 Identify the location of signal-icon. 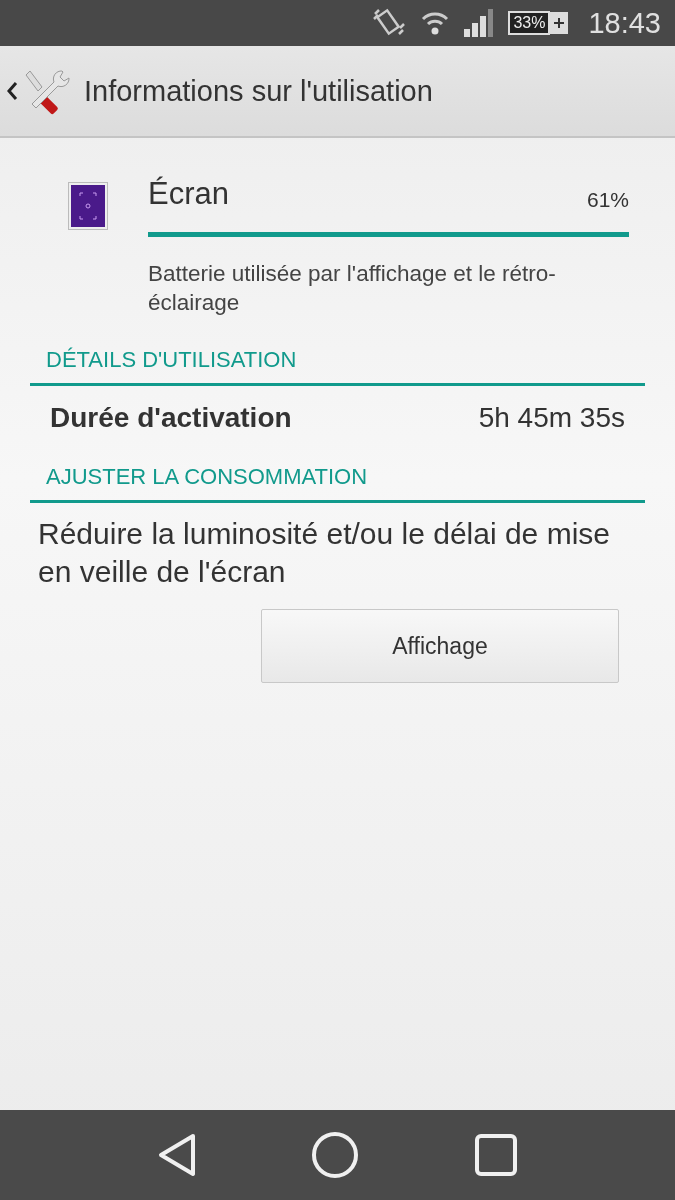
(479, 23).